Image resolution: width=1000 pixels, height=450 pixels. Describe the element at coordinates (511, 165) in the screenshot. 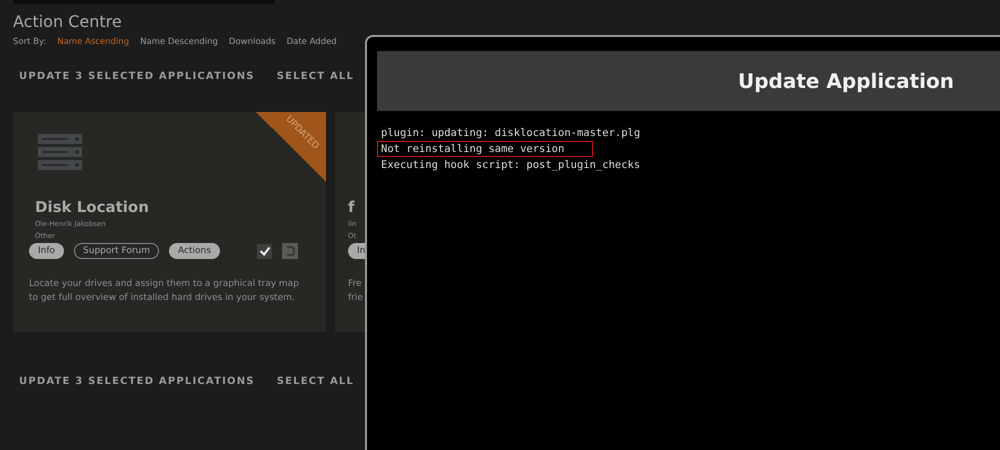

I see `log-line: Executing hook script: post_plugin_checks` at that location.